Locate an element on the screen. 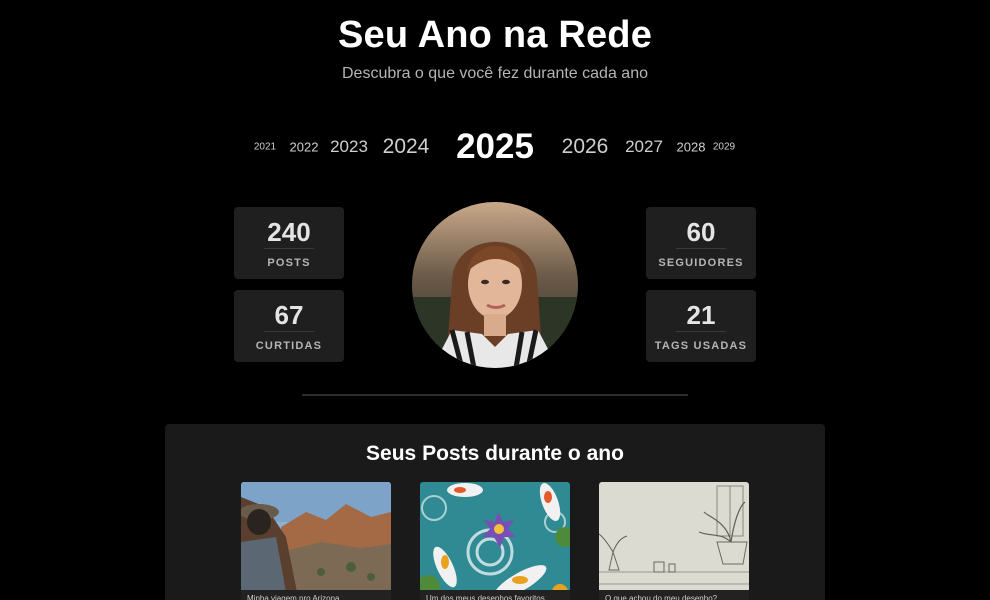 The width and height of the screenshot is (990, 600). page-title: Seu Ano na Rede is located at coordinates (495, 35).